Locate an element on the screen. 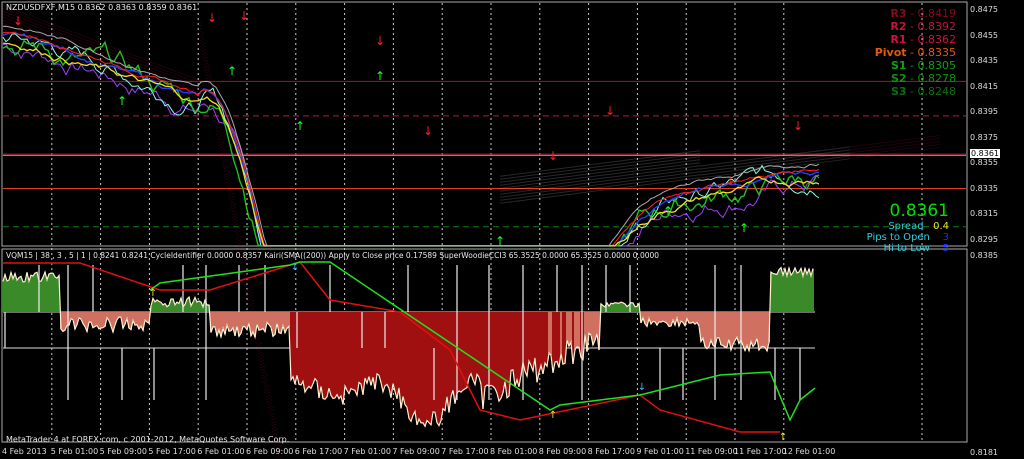 This screenshot has height=459, width=1024. time-axis-label: 7 Feb 01:00 is located at coordinates (367, 451).